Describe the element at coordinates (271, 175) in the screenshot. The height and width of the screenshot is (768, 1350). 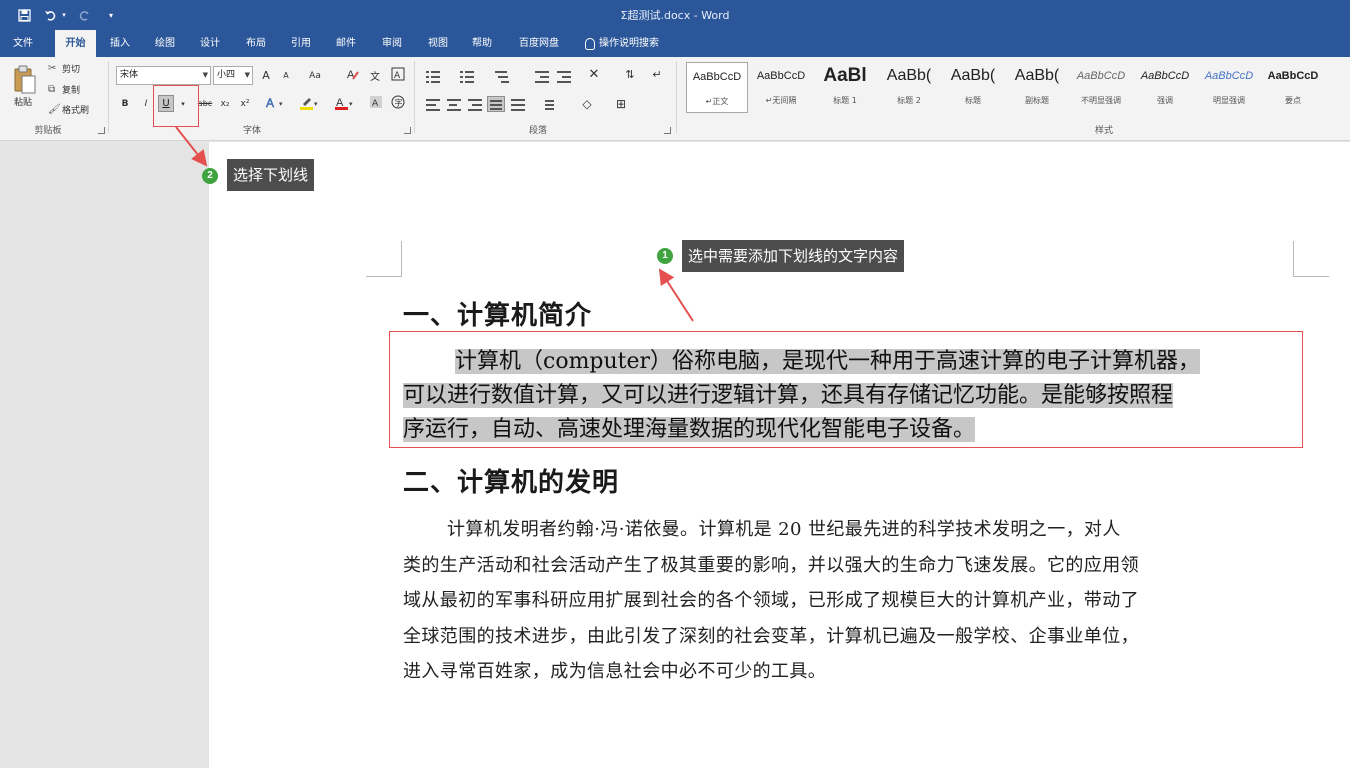
I see `step-2-callout: 选择下划线` at that location.